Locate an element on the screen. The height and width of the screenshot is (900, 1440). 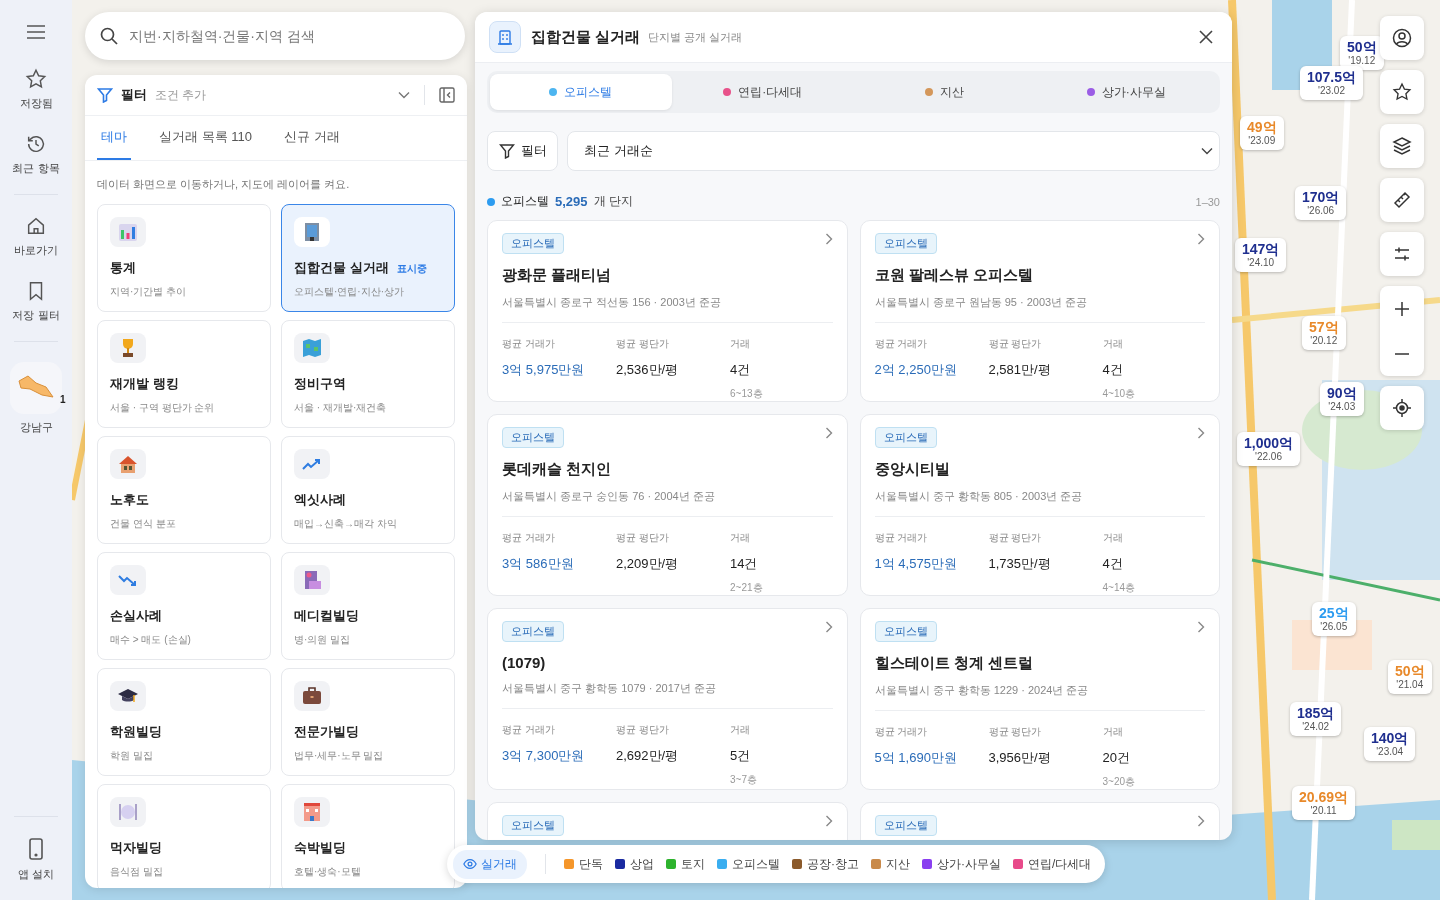
collapse-panel-icon is located at coordinates (447, 95).